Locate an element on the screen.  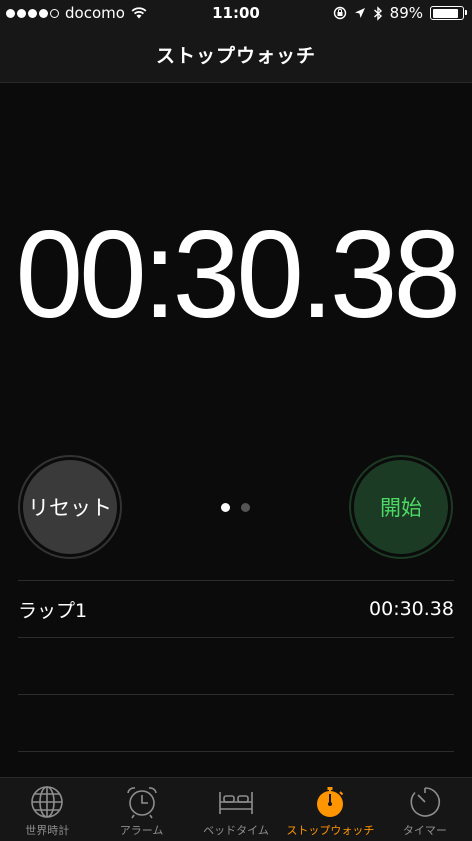
battery-icon is located at coordinates (448, 13).